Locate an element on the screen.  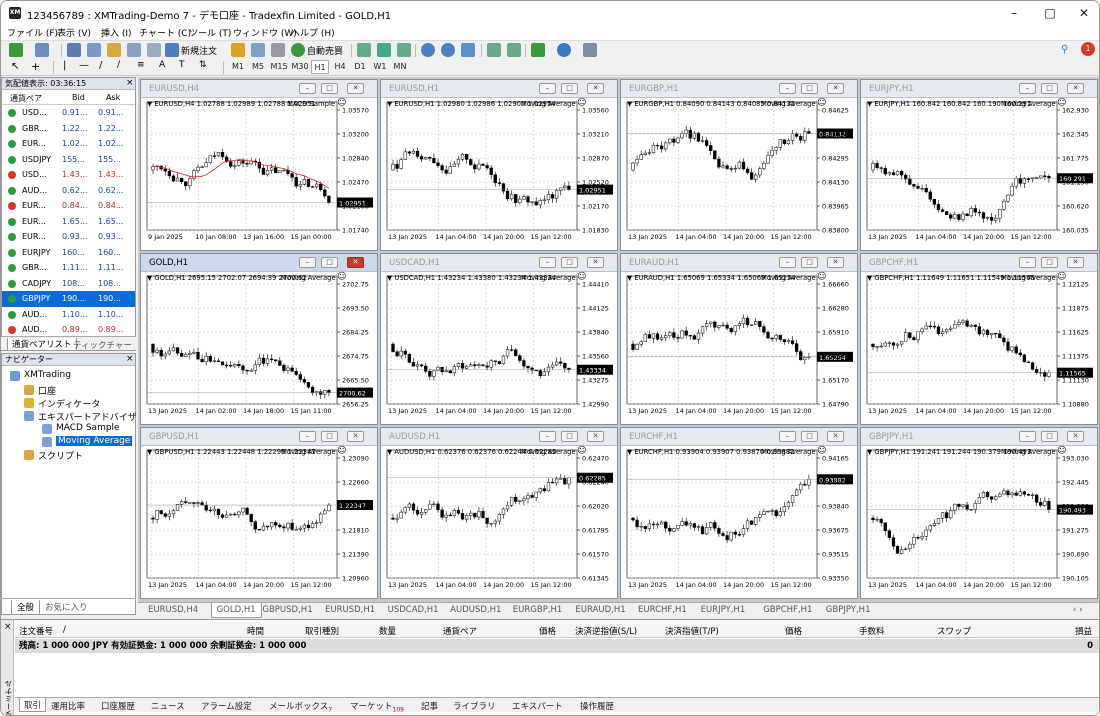
tile-windows-icon is located at coordinates (468, 50).